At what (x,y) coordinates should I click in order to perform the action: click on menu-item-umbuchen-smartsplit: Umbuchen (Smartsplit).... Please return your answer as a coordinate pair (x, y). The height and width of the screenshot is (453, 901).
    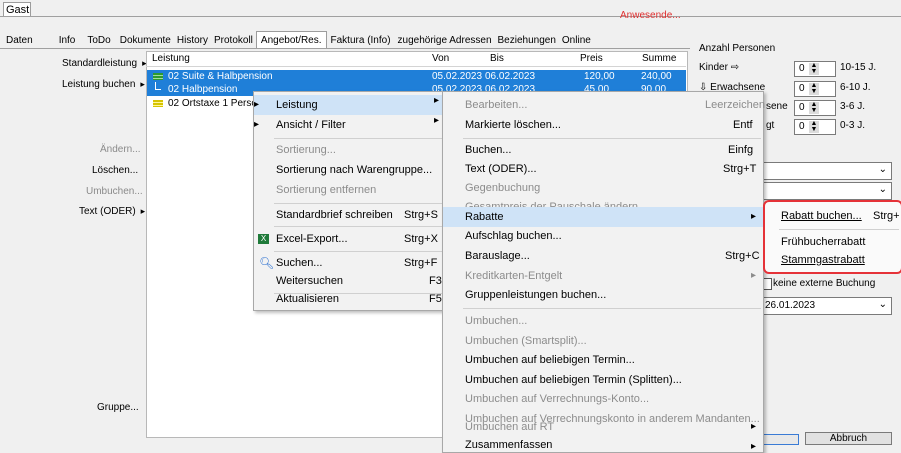
    Looking at the image, I should click on (603, 341).